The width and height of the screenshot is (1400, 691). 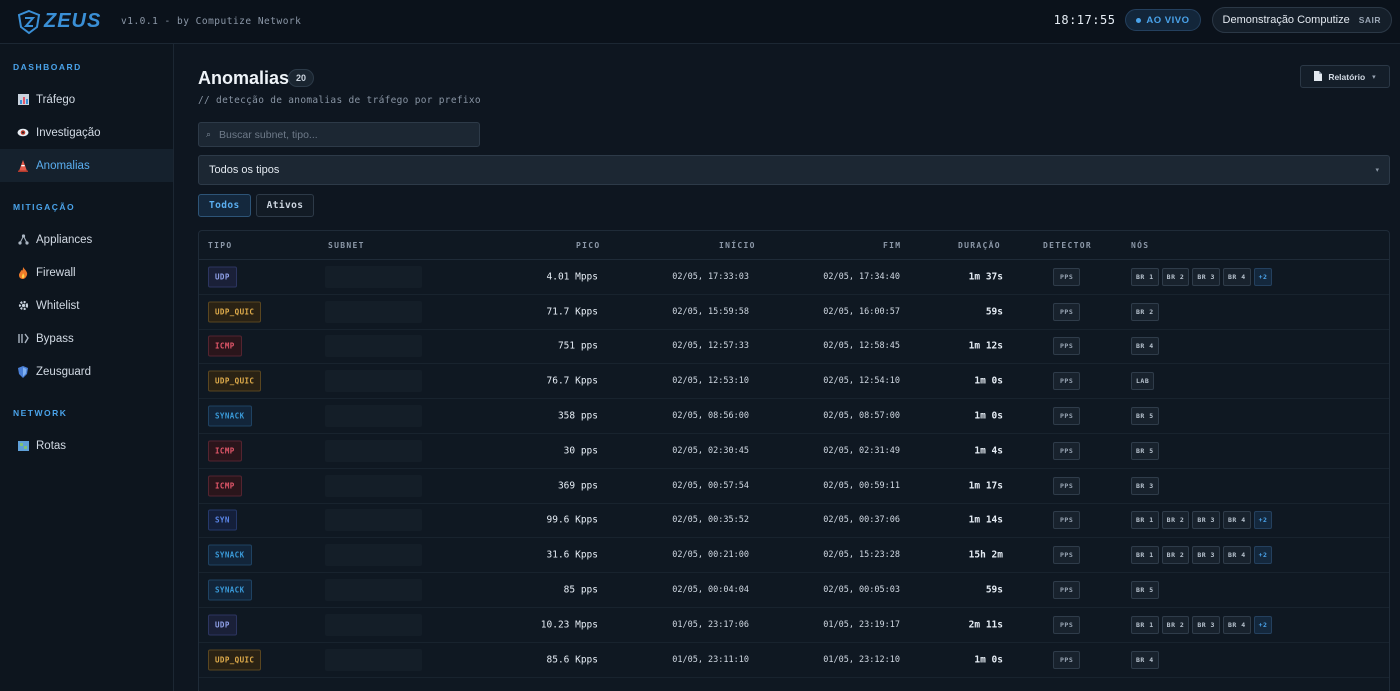 I want to click on start-time: 02/05, 02:30:45, so click(x=710, y=450).